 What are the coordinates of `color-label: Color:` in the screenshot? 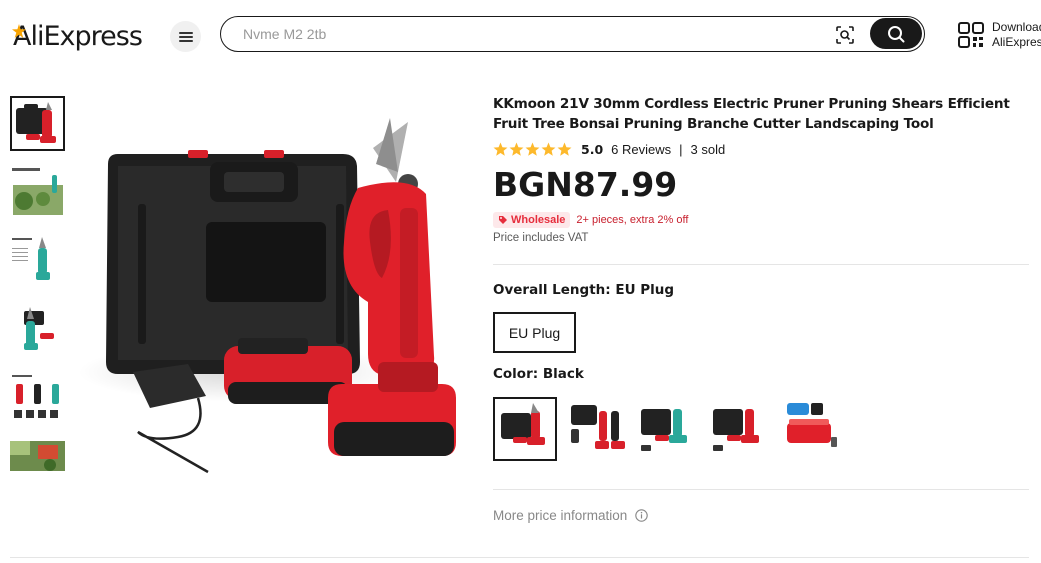 It's located at (516, 374).